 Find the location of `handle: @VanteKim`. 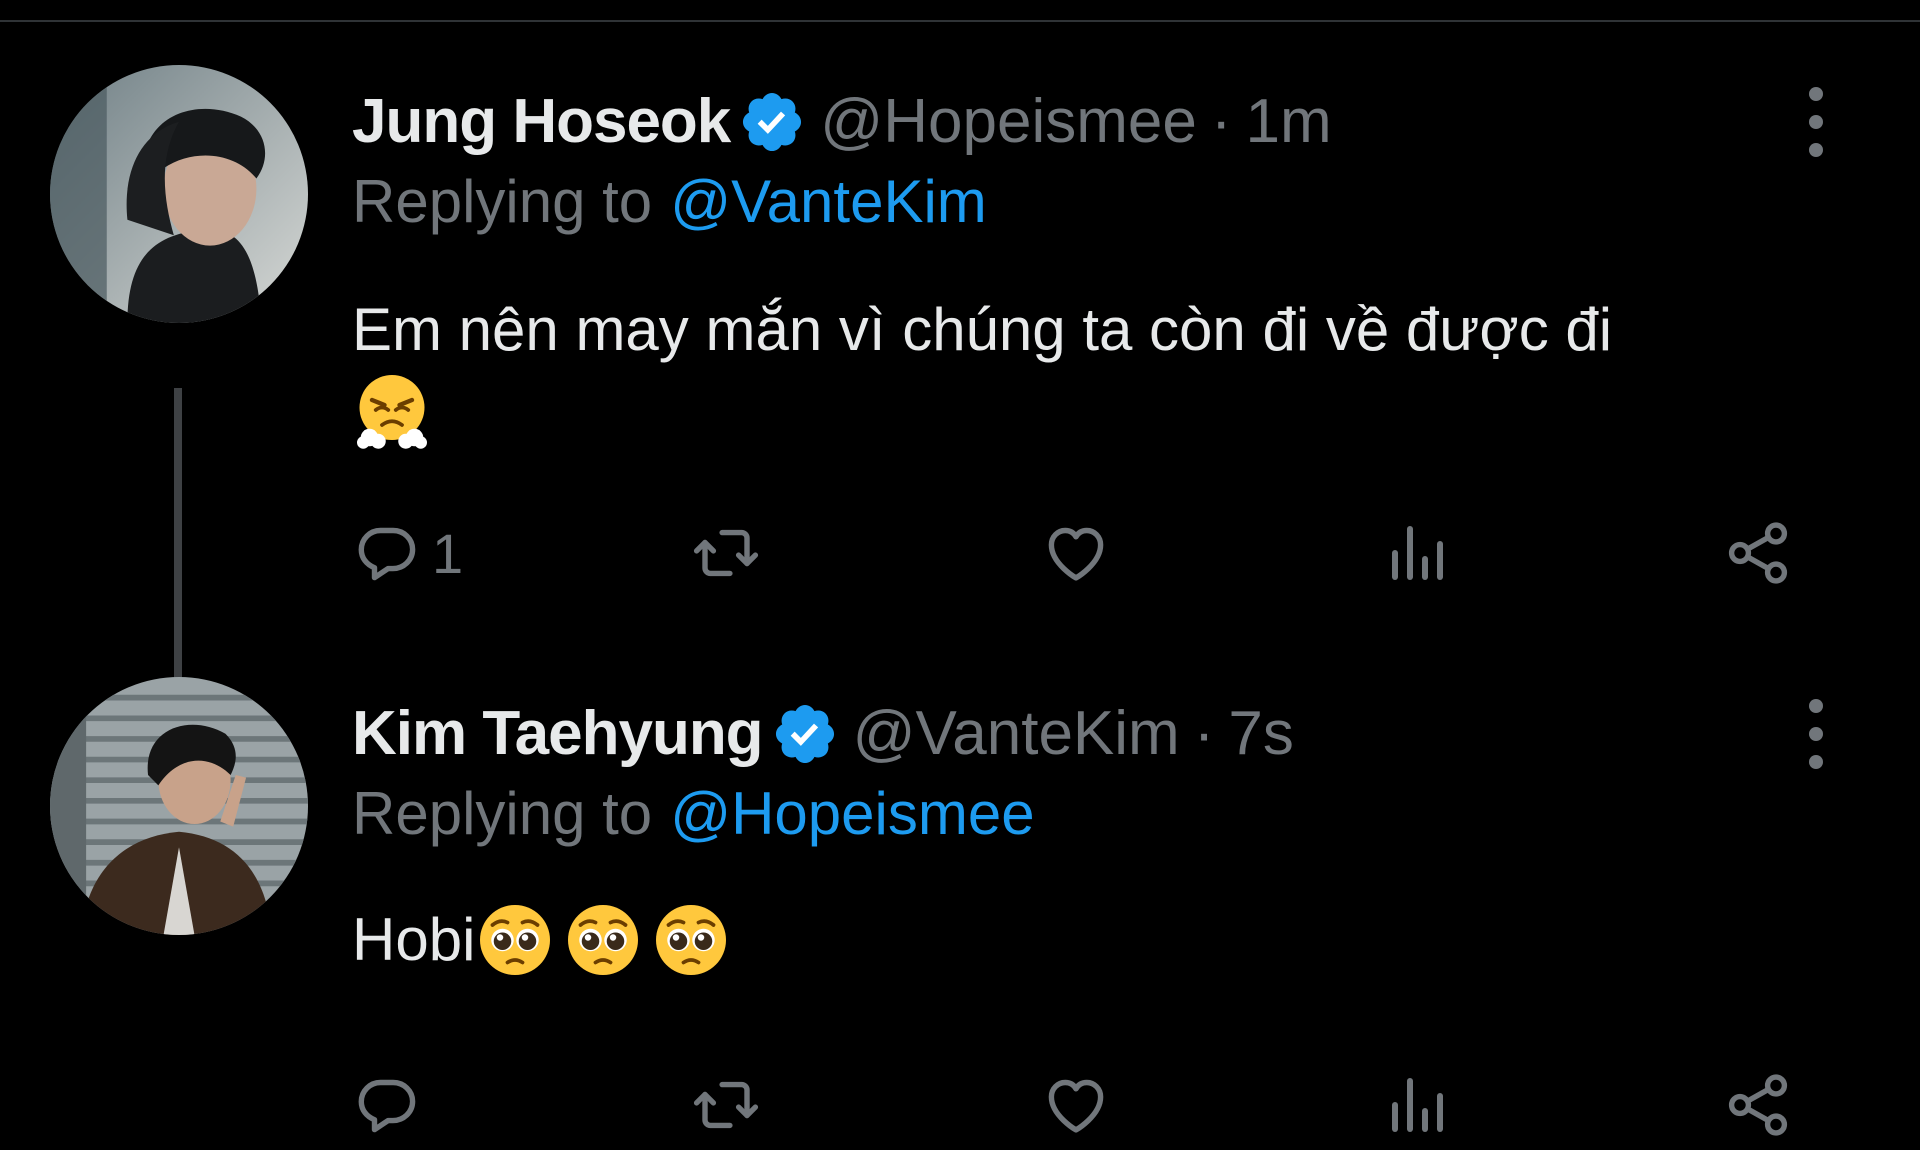

handle: @VanteKim is located at coordinates (1016, 734).